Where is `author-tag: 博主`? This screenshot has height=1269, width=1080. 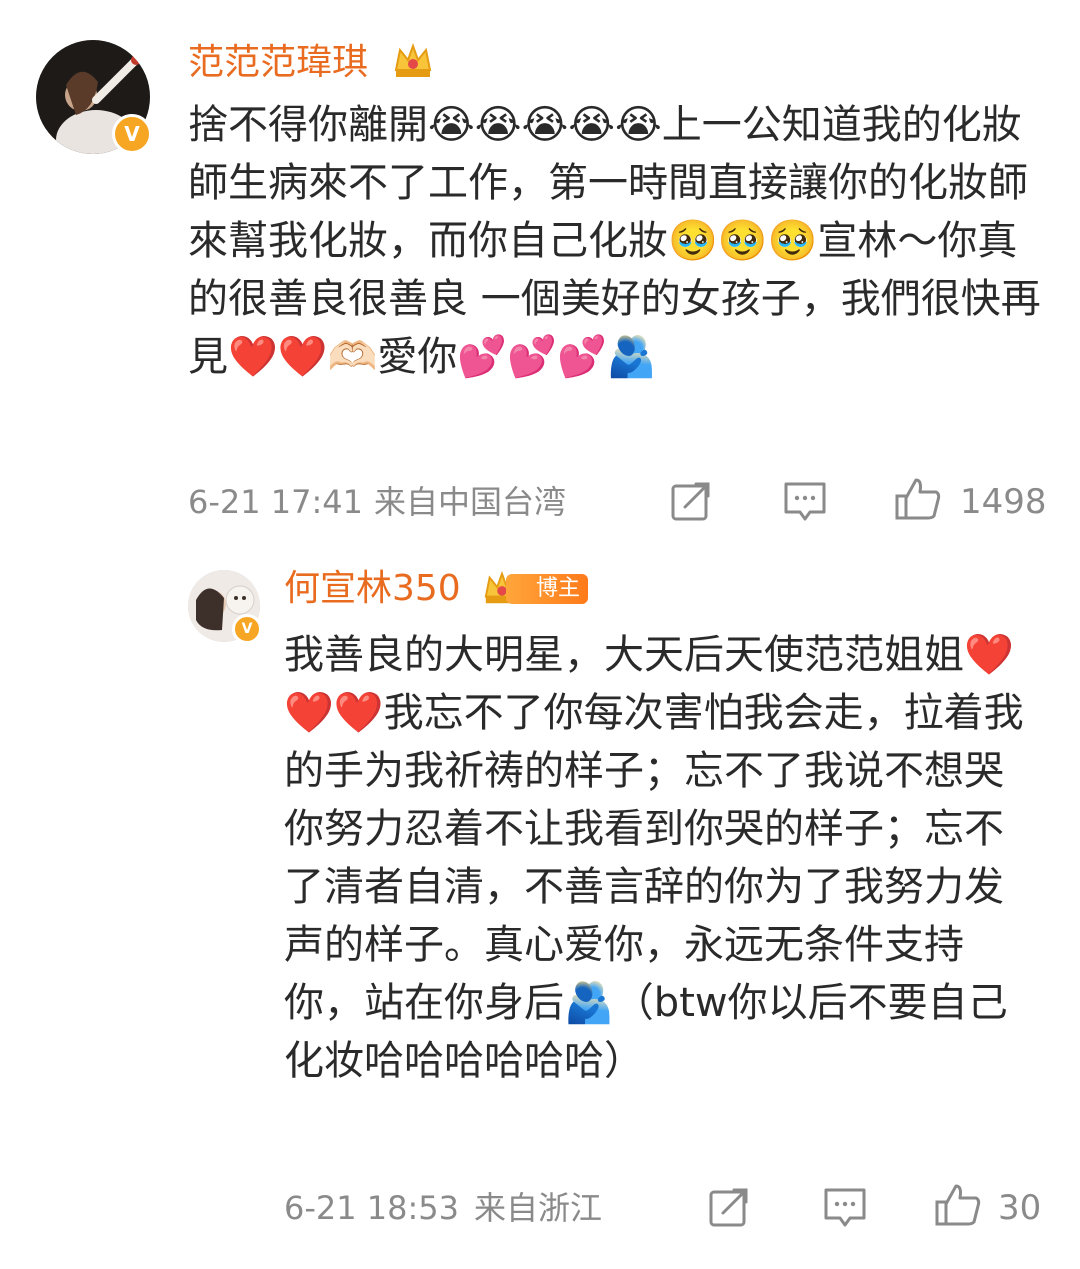 author-tag: 博主 is located at coordinates (547, 589).